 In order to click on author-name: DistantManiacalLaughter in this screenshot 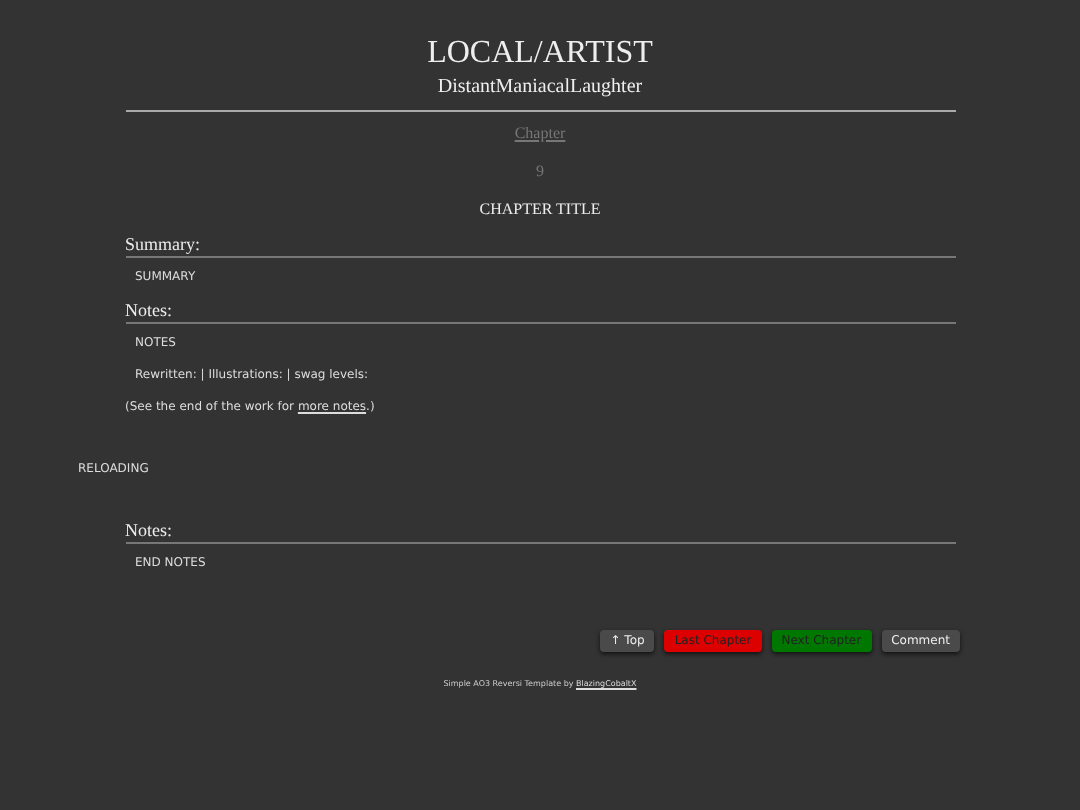, I will do `click(540, 87)`.